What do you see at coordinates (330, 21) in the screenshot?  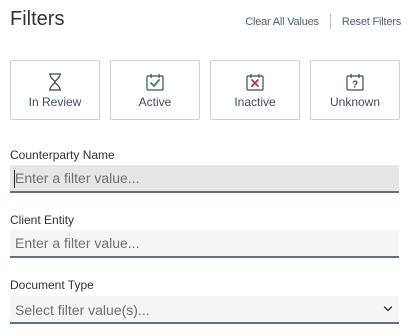 I see `header-divider` at bounding box center [330, 21].